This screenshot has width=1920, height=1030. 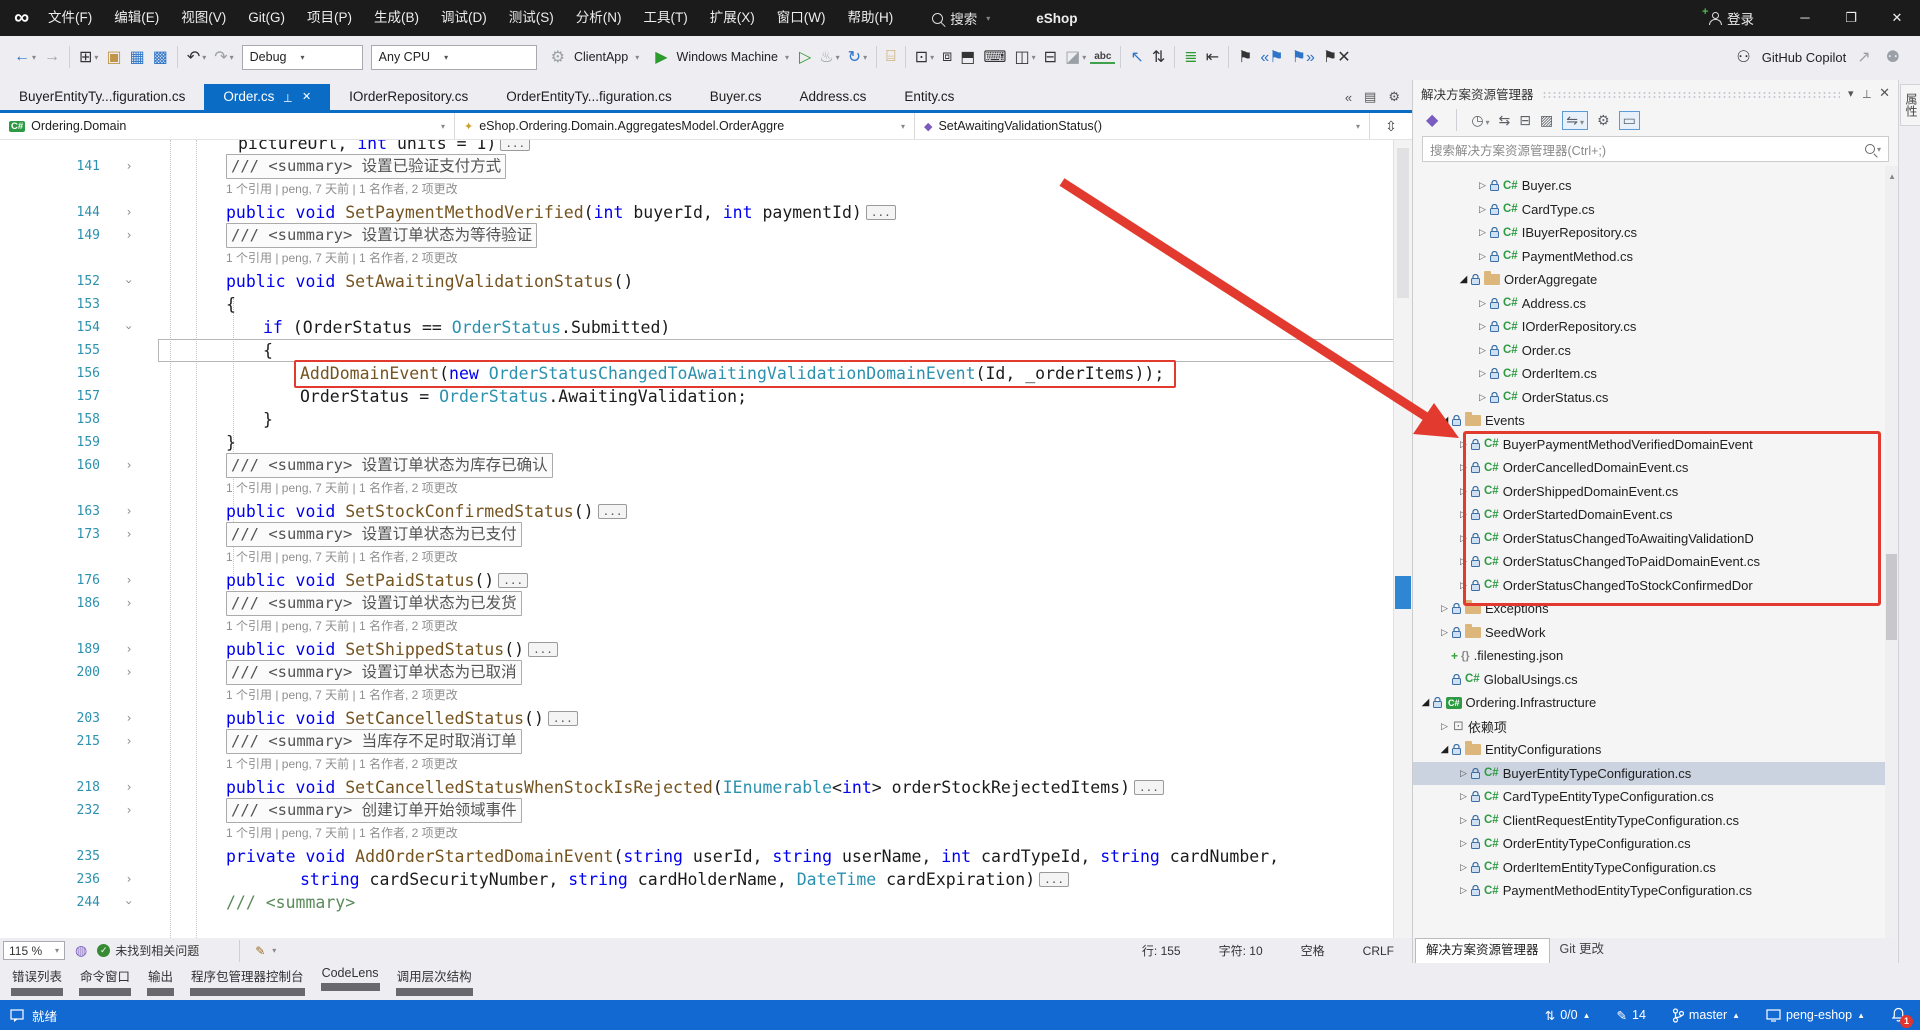 What do you see at coordinates (408, 97) in the screenshot?
I see `editor-tab: IOrderRepository.cs` at bounding box center [408, 97].